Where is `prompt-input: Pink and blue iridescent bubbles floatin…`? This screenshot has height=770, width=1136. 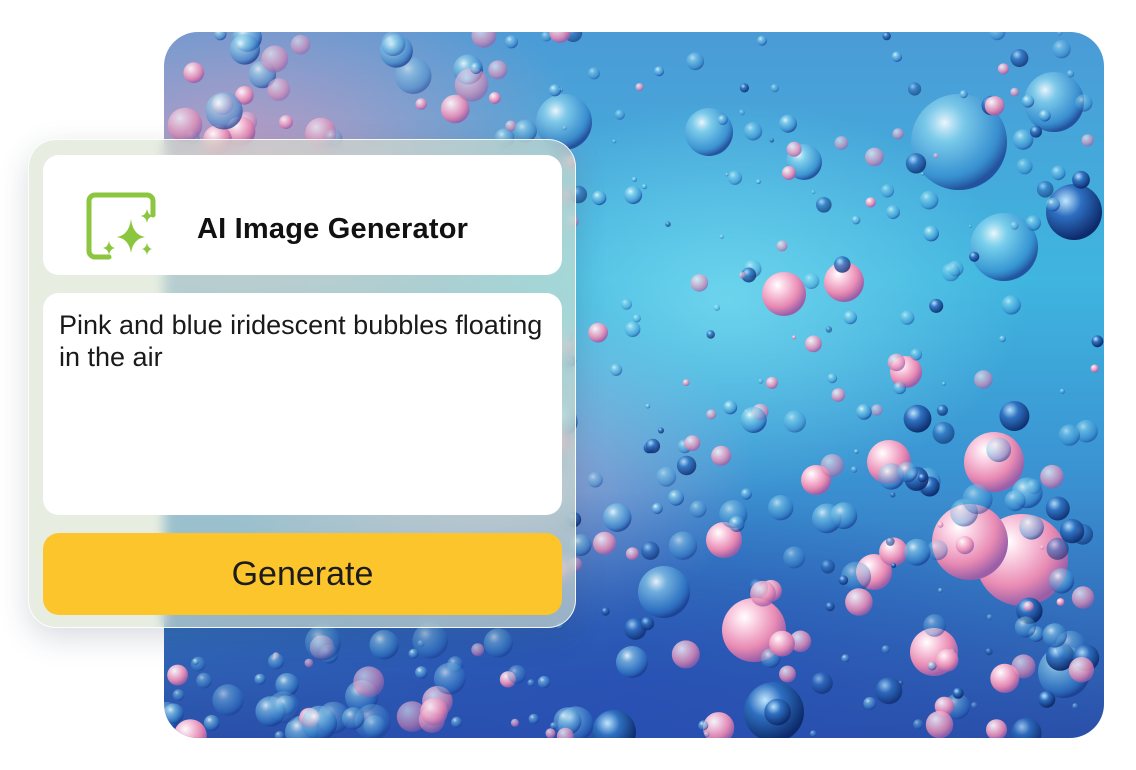 prompt-input: Pink and blue iridescent bubbles floatin… is located at coordinates (302, 404).